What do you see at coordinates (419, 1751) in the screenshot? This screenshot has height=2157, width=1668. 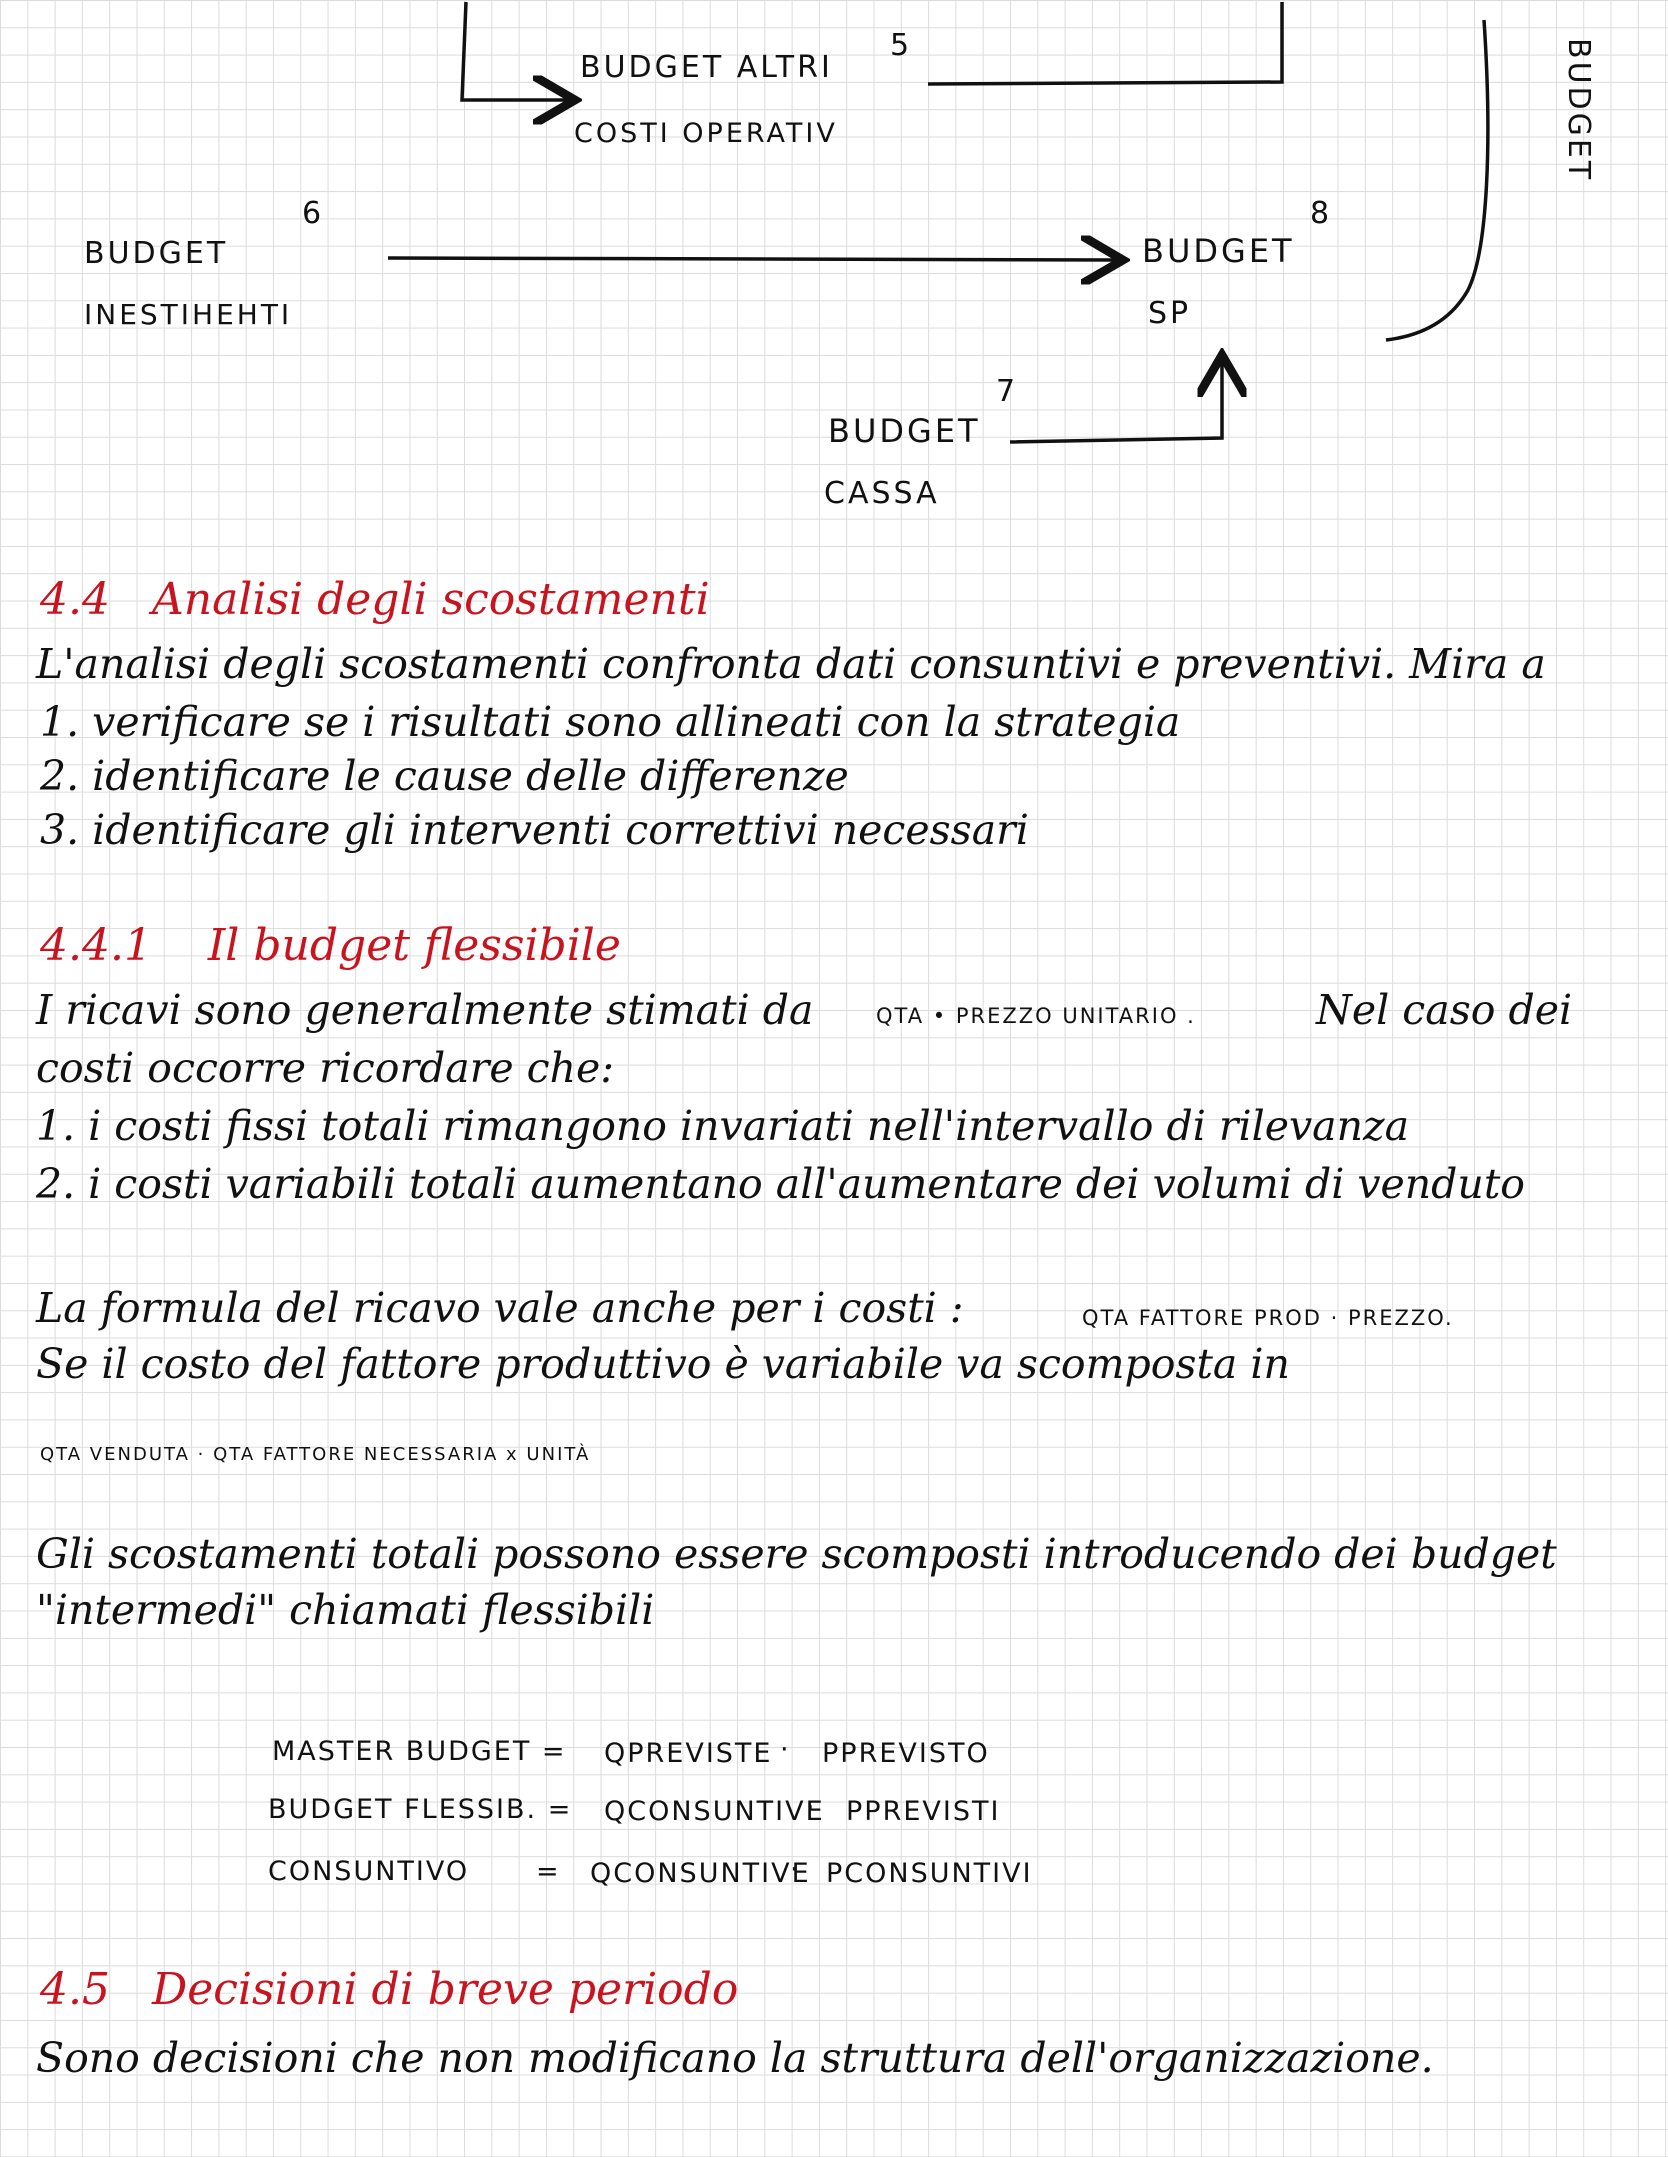 I see `formula-master-label: MASTER BUDGET =` at bounding box center [419, 1751].